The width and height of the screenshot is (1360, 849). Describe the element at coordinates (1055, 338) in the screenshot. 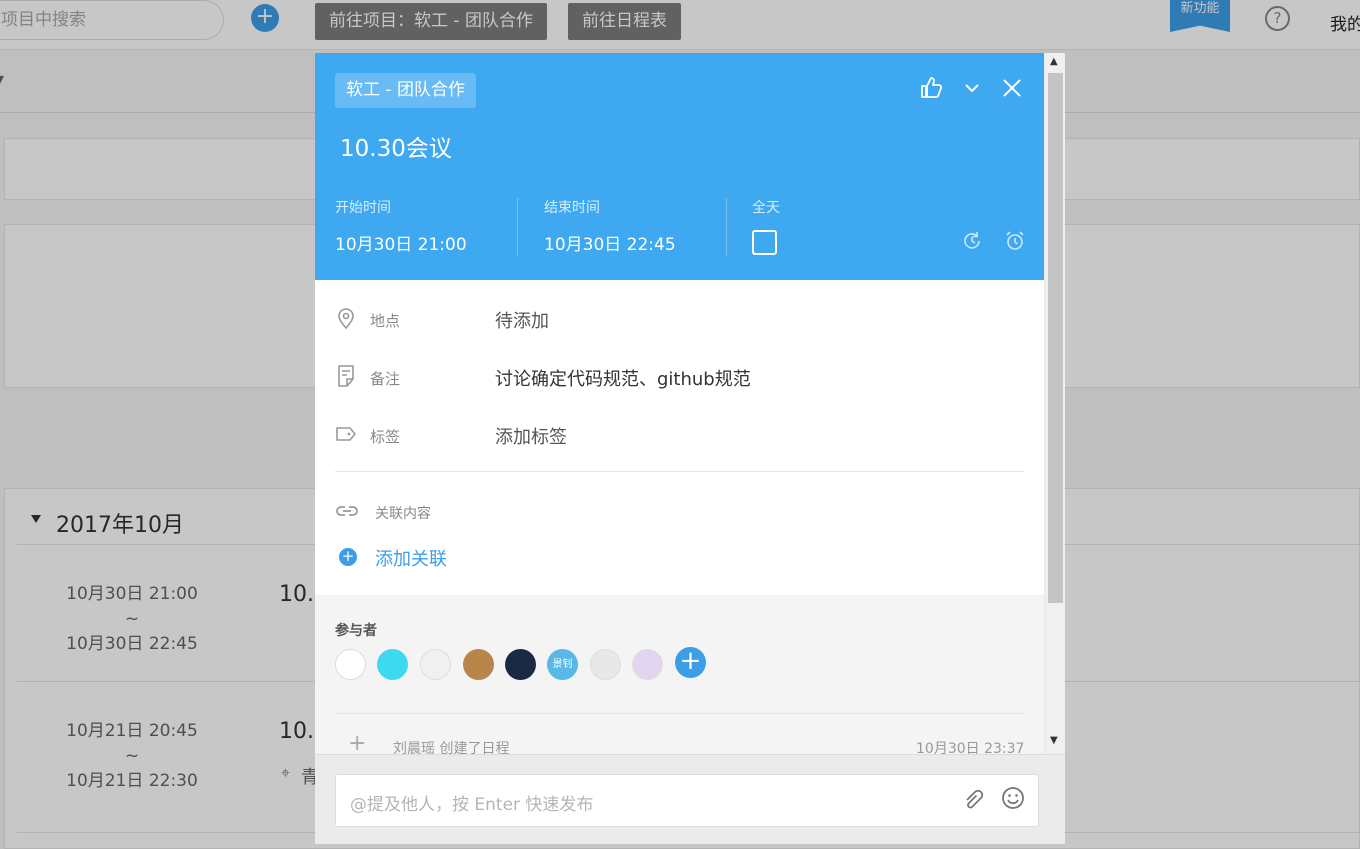

I see `scrollbar-thumb` at that location.